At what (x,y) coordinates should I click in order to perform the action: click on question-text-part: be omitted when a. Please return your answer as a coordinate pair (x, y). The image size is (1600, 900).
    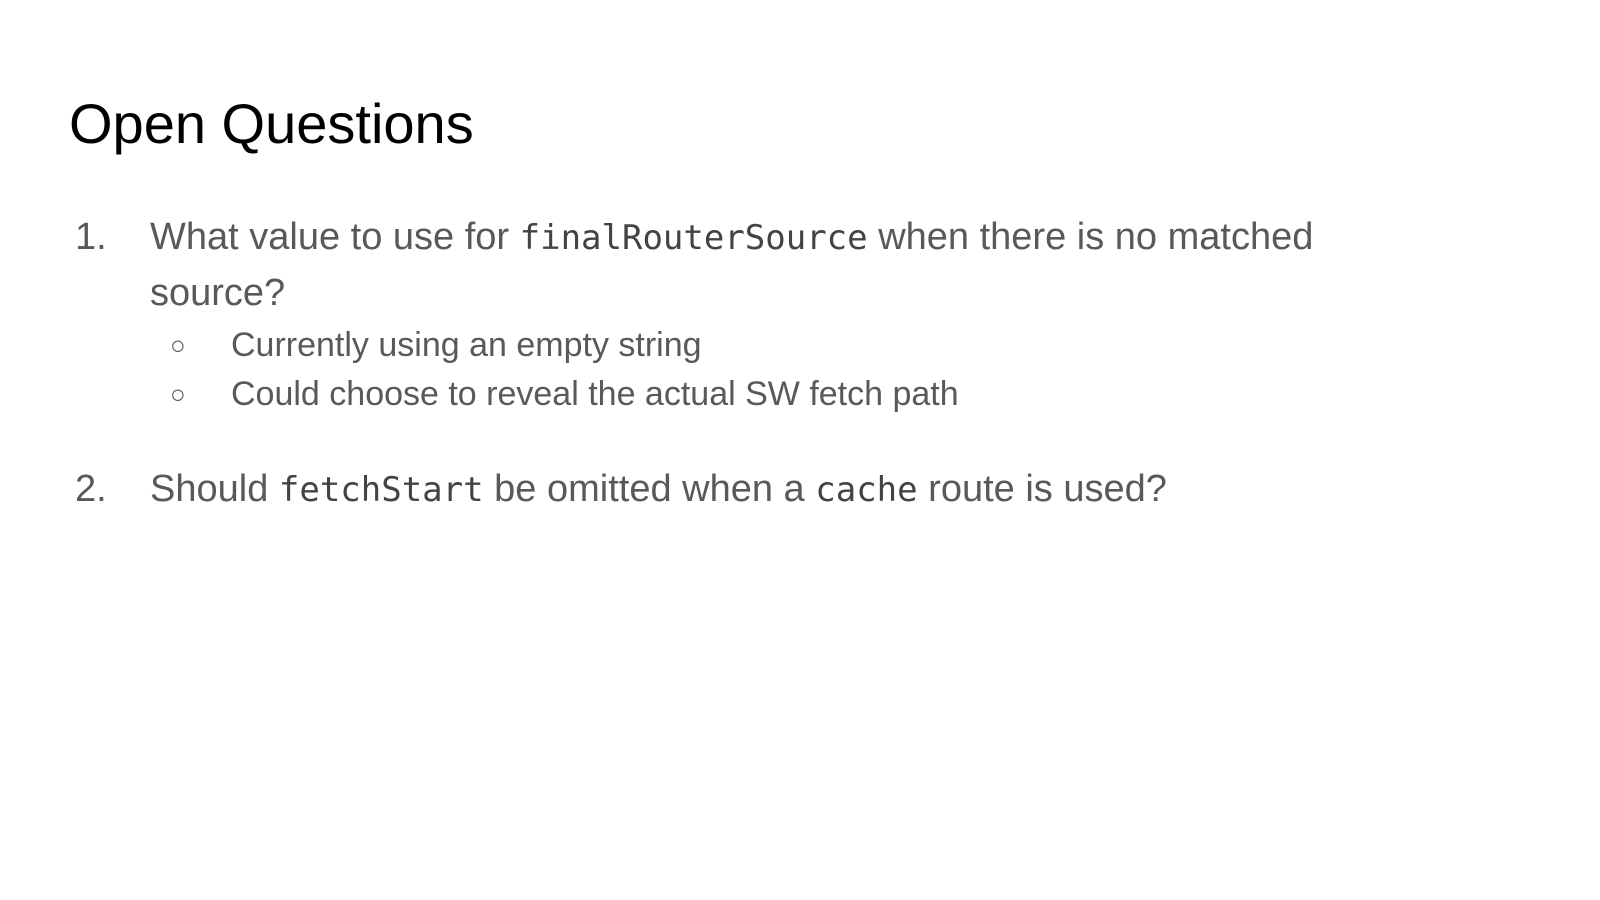
    Looking at the image, I should click on (649, 489).